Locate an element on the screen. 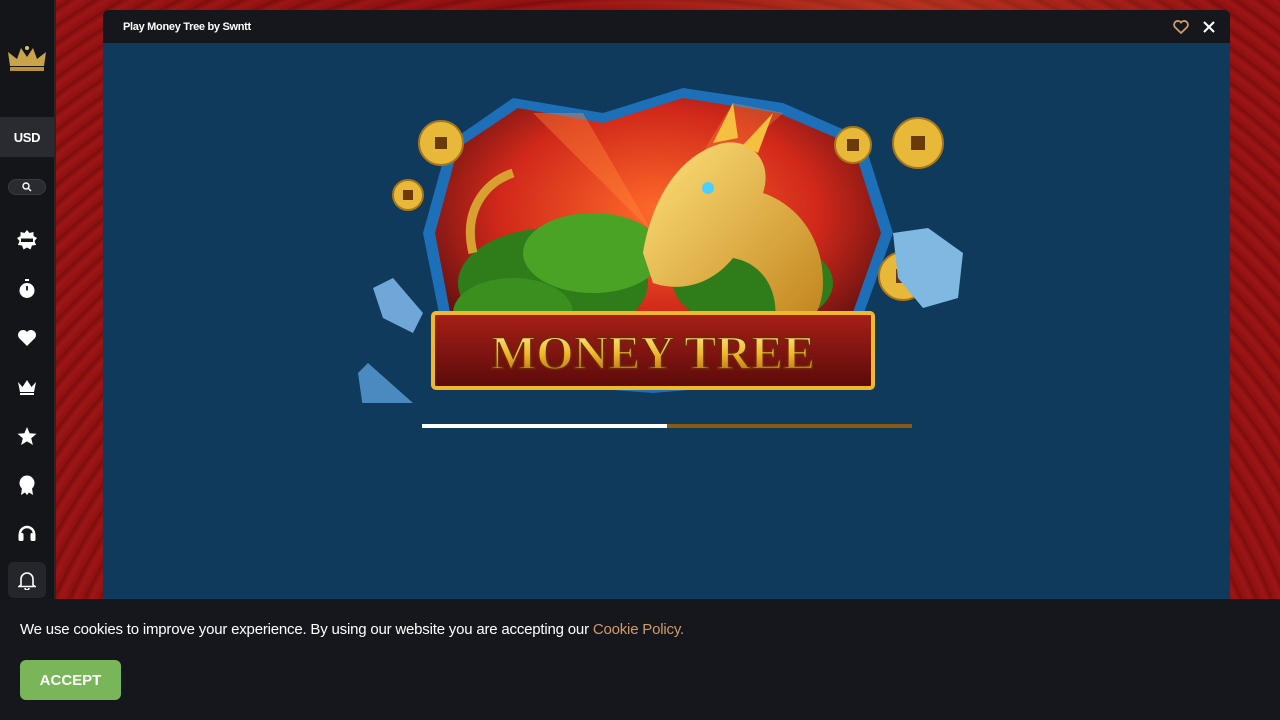 The width and height of the screenshot is (1280, 720). heart-icon is located at coordinates (27, 338).